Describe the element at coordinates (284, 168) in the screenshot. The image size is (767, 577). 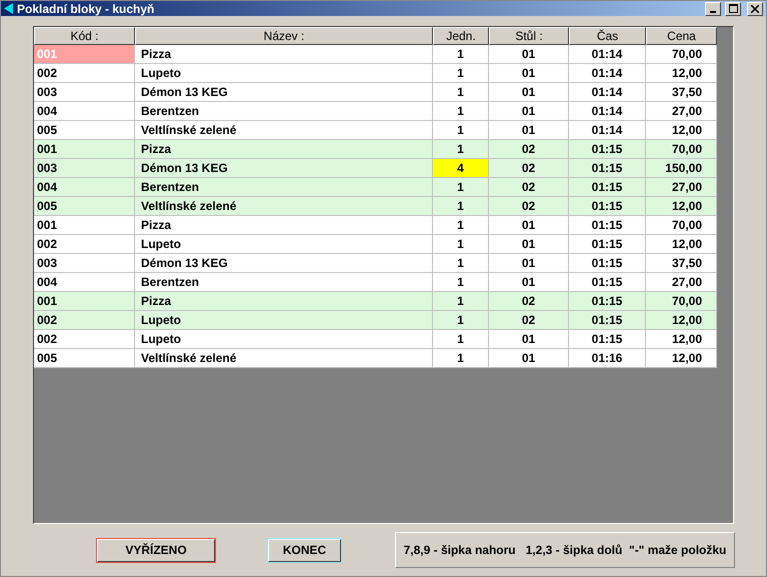
I see `table-cell: Démon 13 KEG` at that location.